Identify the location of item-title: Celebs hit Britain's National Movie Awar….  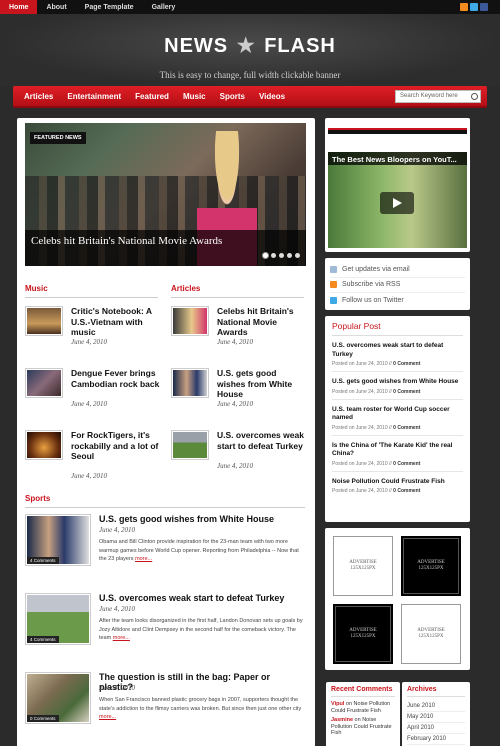
(262, 322).